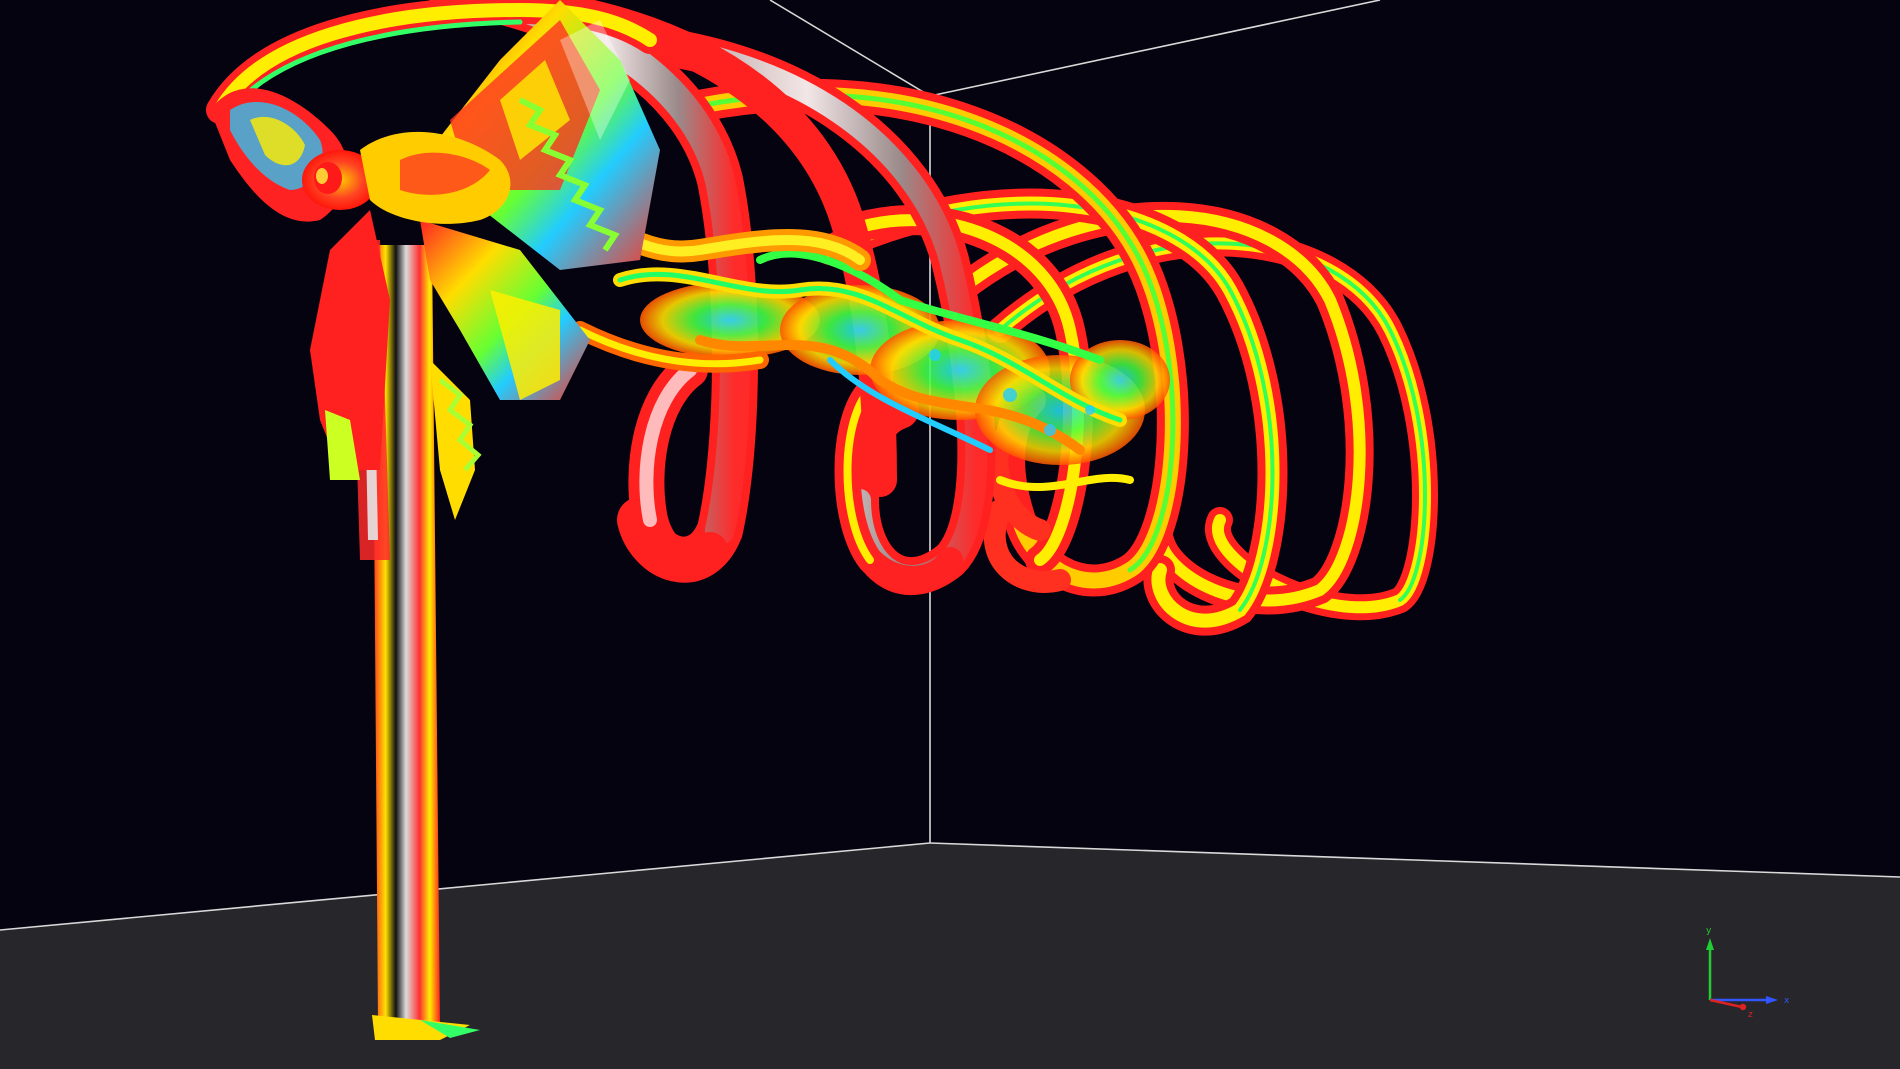  Describe the element at coordinates (485, 260) in the screenshot. I see `rotor-blades` at that location.